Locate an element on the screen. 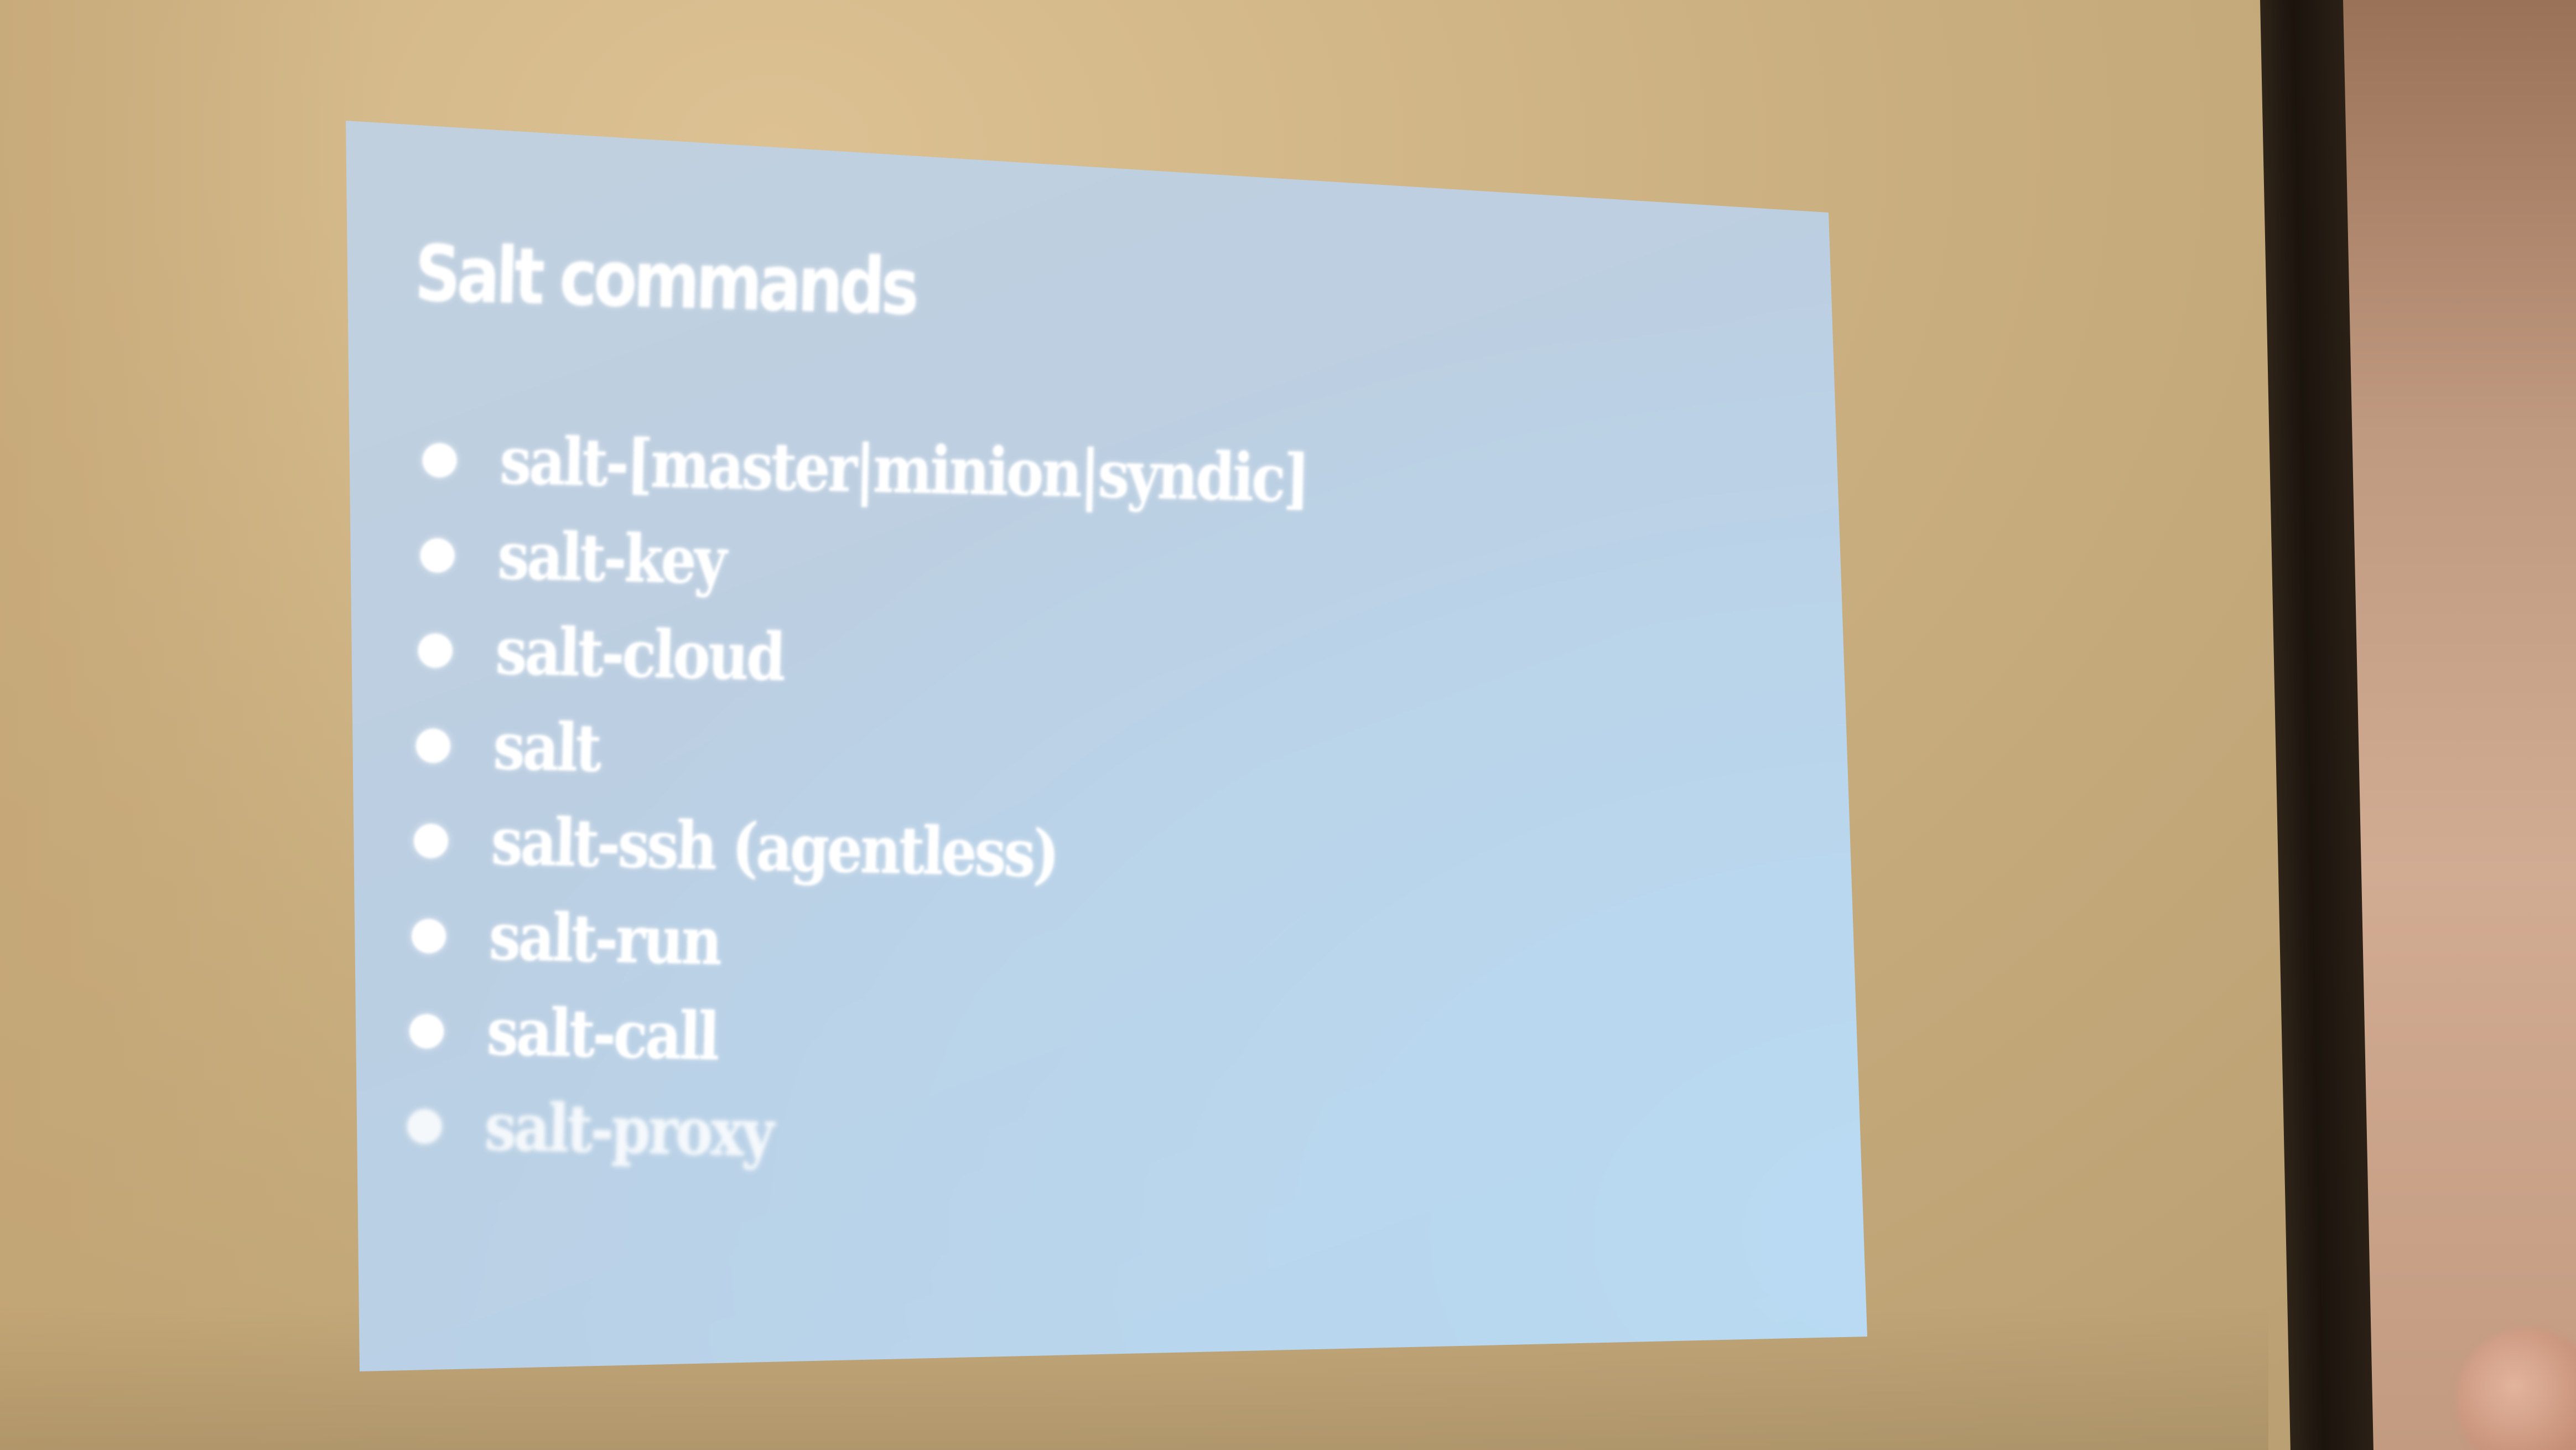 The height and width of the screenshot is (1450, 2576). bullet-item: salt-ssh (agentless) is located at coordinates (735, 852).